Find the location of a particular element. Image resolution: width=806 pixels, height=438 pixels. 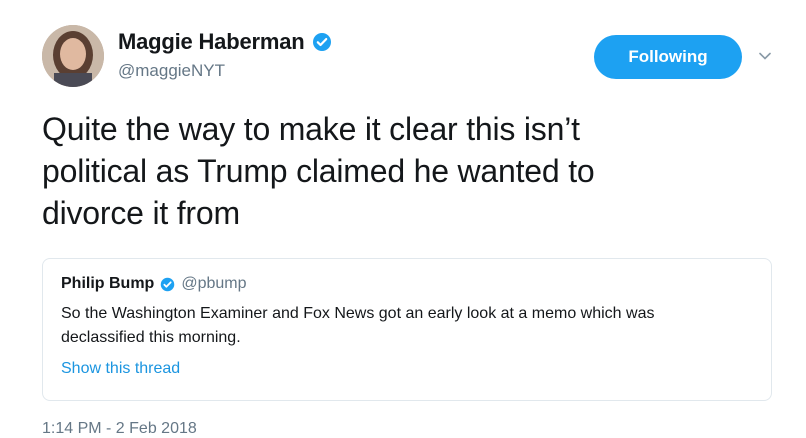

author-block: Maggie Haberman @maggieNYT is located at coordinates (225, 55).